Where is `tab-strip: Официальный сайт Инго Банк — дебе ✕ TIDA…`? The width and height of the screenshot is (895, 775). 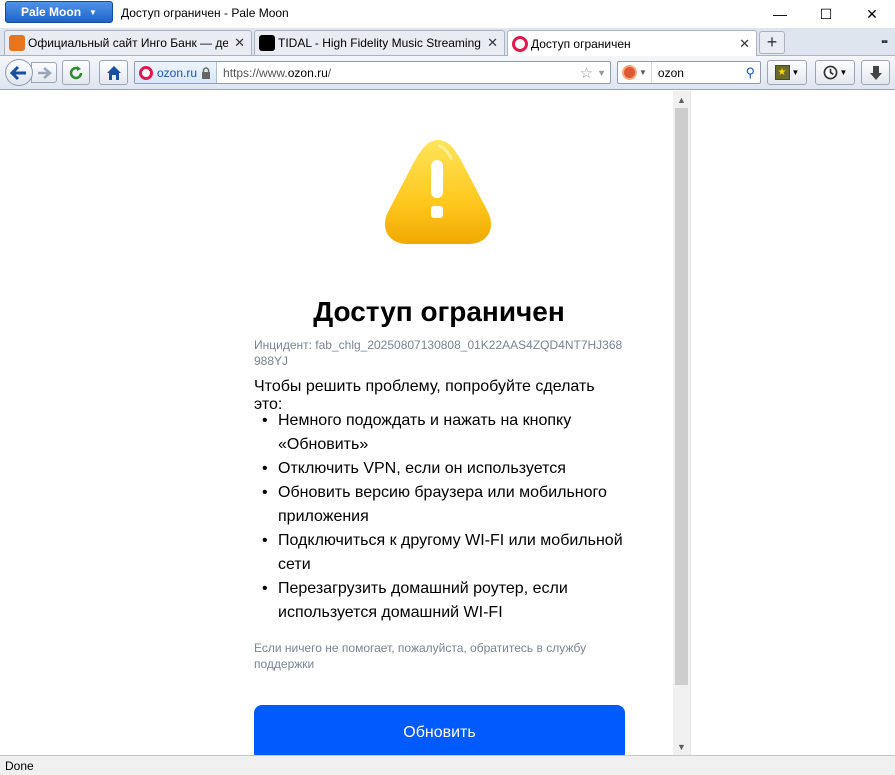 tab-strip: Официальный сайт Инго Банк — дебе ✕ TIDA… is located at coordinates (447, 42).